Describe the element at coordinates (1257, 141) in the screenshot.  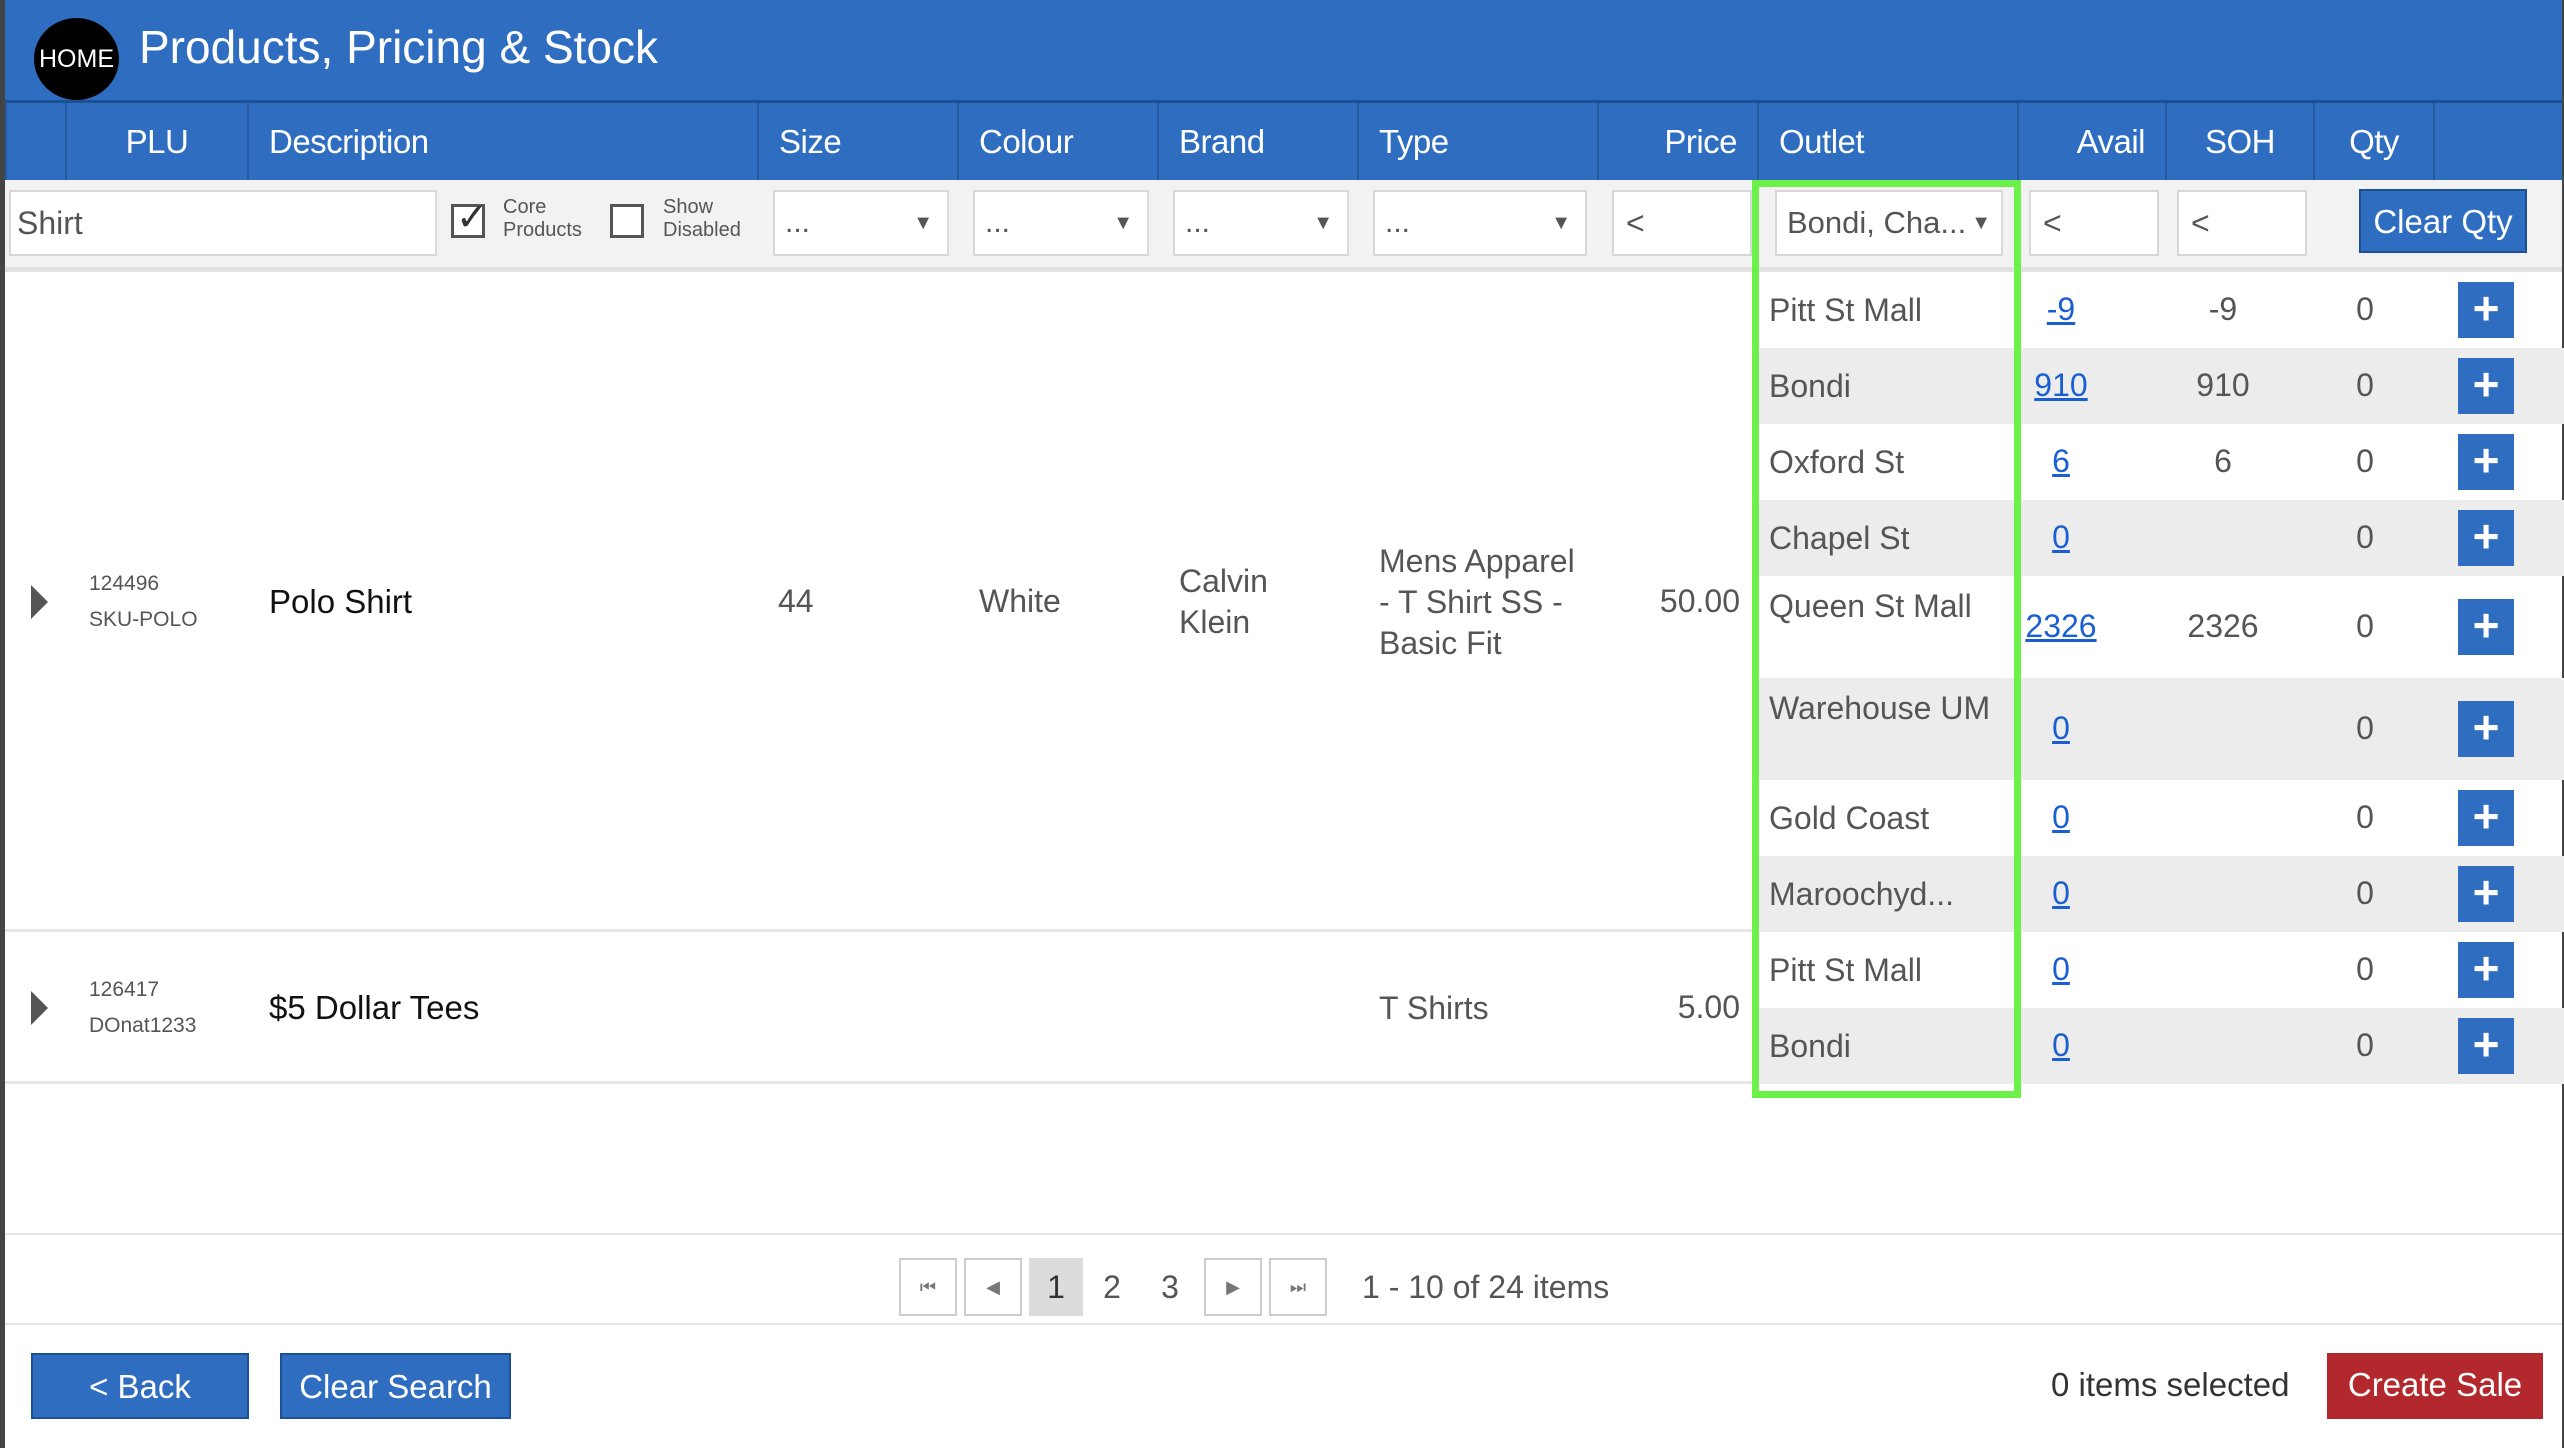
I see `column-header-brand: Brand` at that location.